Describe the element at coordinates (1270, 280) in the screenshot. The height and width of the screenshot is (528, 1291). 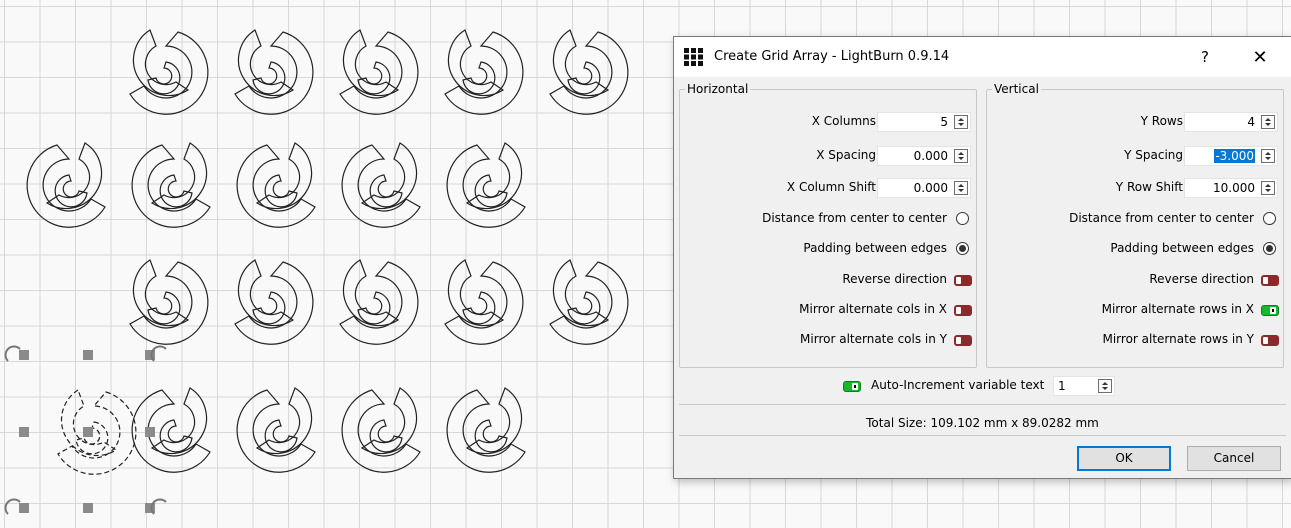
I see `v-reverse-toggle` at that location.